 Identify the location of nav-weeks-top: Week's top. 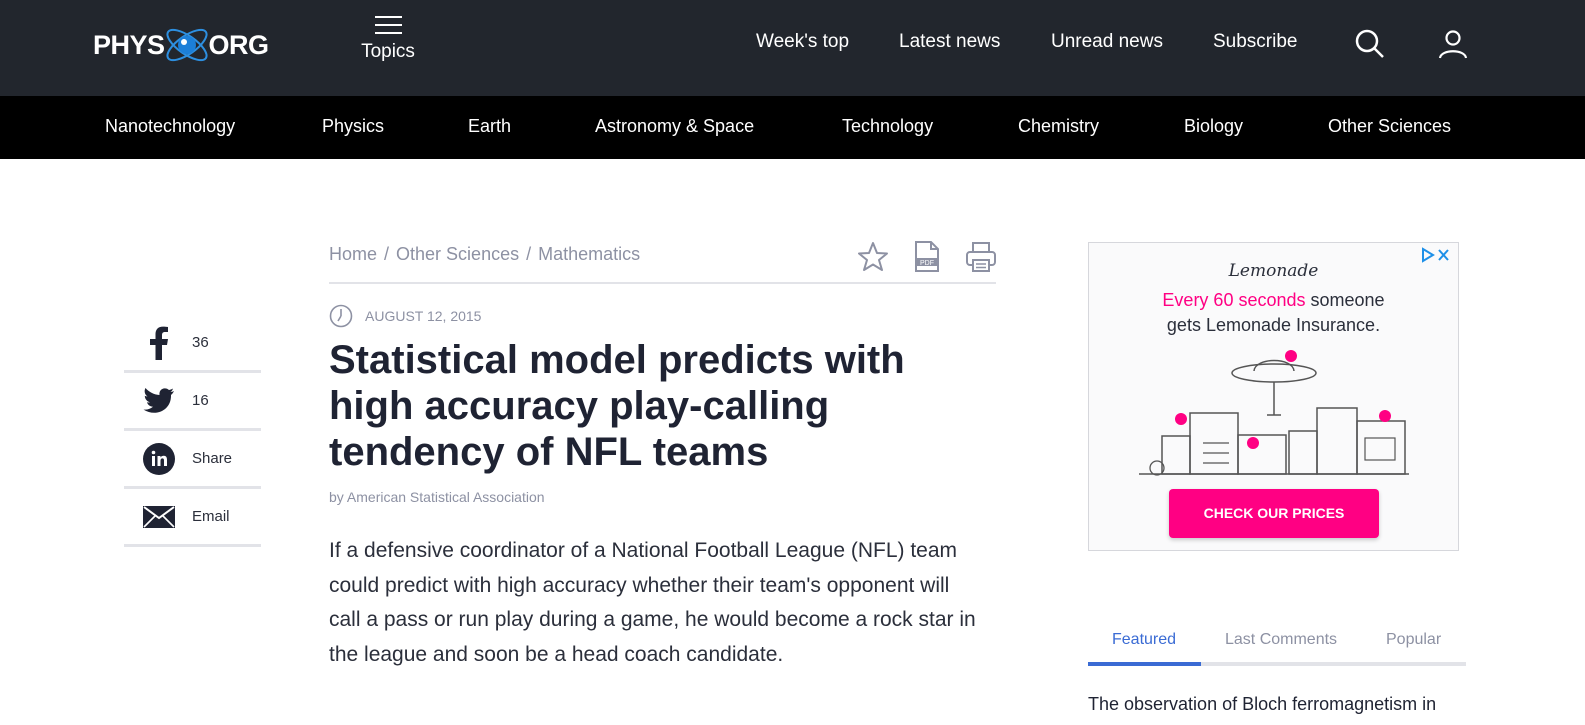
(802, 44).